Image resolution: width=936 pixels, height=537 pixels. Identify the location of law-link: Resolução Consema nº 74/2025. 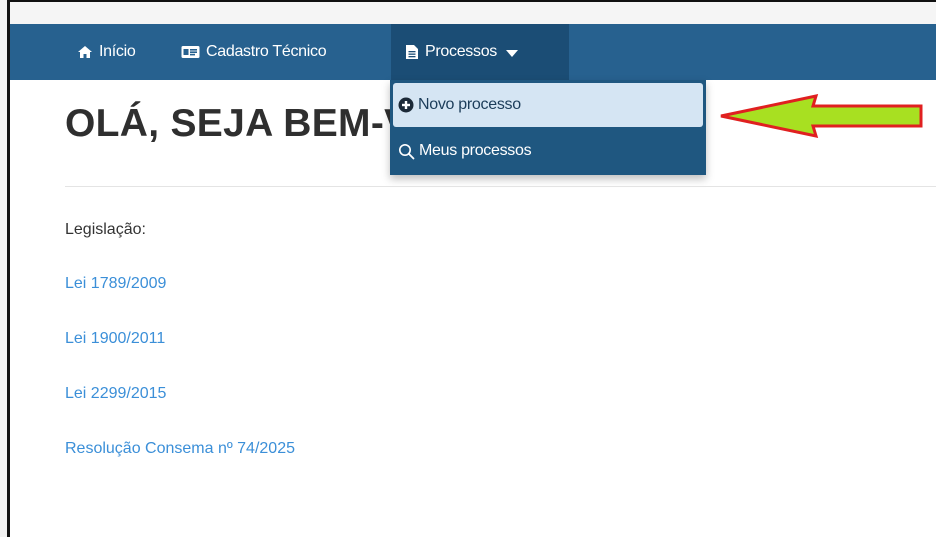
(180, 449).